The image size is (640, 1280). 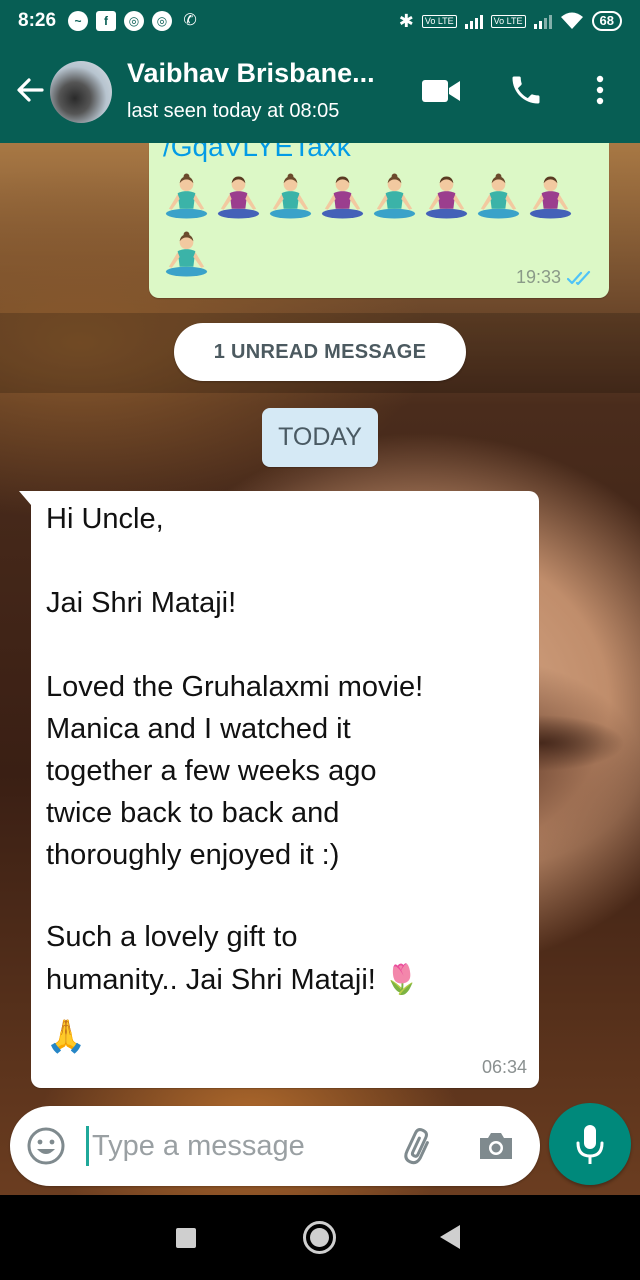 I want to click on attach-icon, so click(x=418, y=1146).